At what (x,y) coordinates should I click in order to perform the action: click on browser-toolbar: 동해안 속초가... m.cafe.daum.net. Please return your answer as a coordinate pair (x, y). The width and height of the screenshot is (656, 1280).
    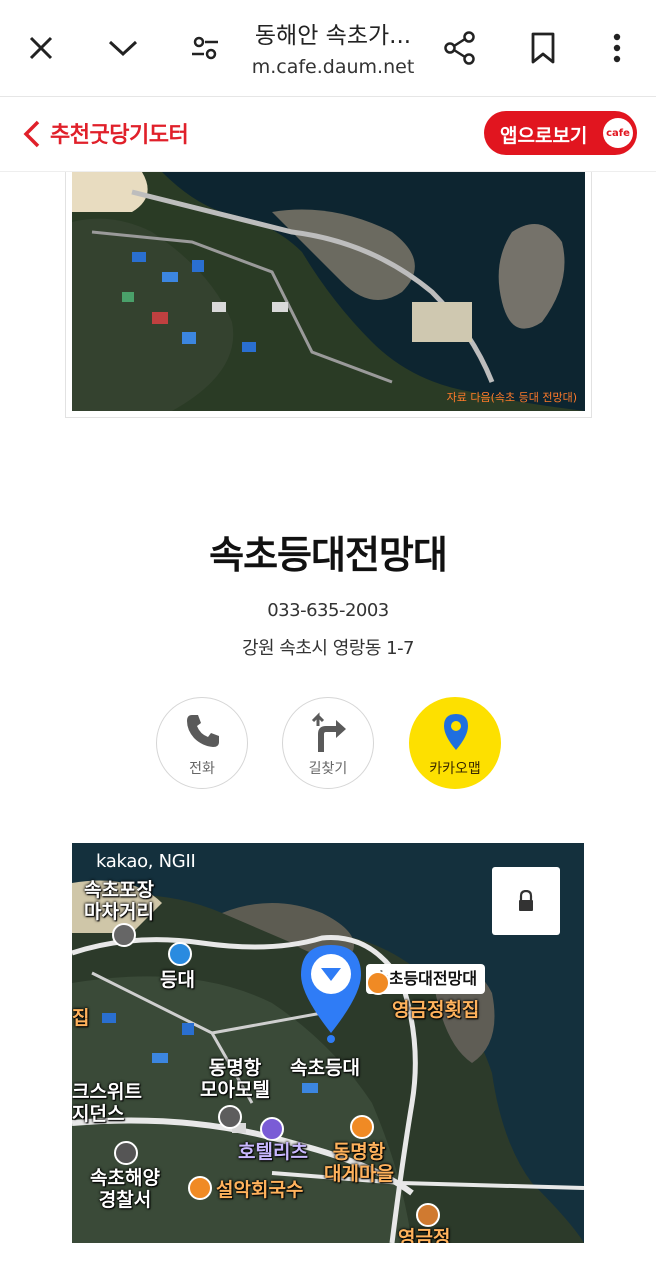
    Looking at the image, I should click on (328, 48).